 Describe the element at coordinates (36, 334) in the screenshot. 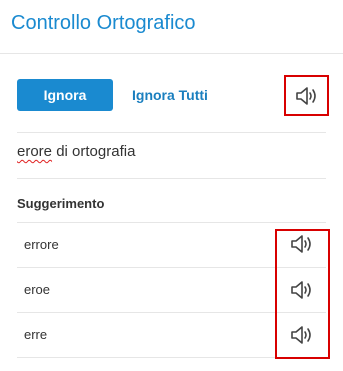

I see `suggestion-label: erre` at that location.